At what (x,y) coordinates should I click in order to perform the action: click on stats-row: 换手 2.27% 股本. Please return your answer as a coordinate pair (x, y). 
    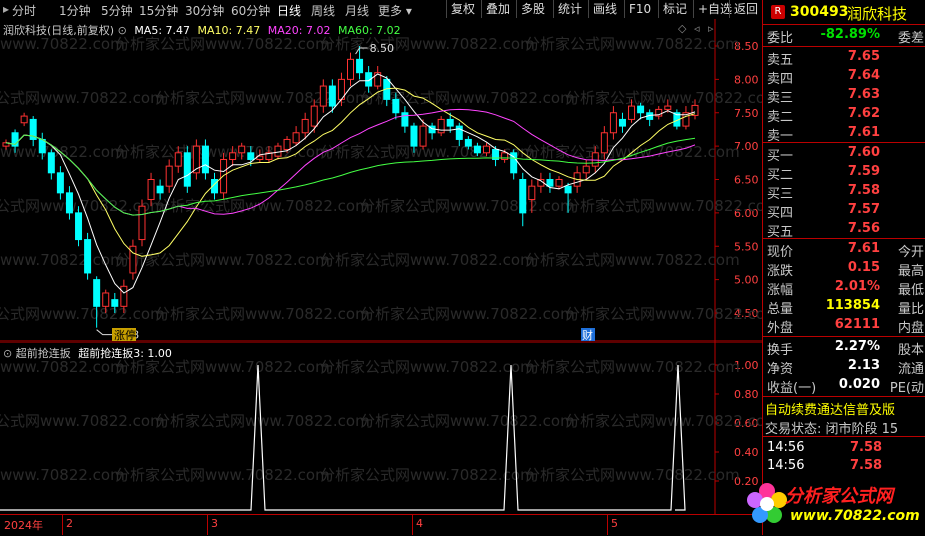
    Looking at the image, I should click on (844, 348).